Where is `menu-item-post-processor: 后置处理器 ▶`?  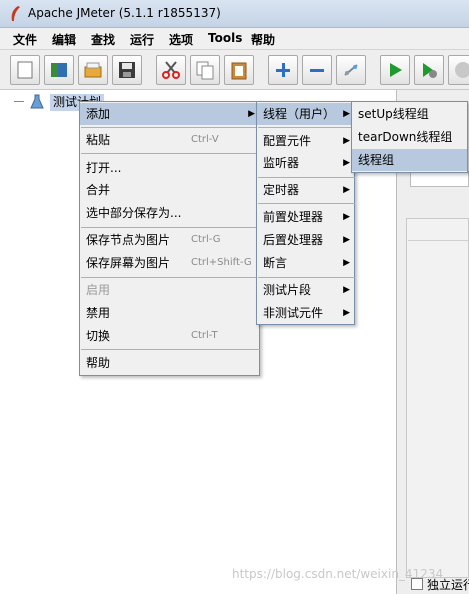
menu-item-post-processor: 后置处理器 ▶ is located at coordinates (305, 240).